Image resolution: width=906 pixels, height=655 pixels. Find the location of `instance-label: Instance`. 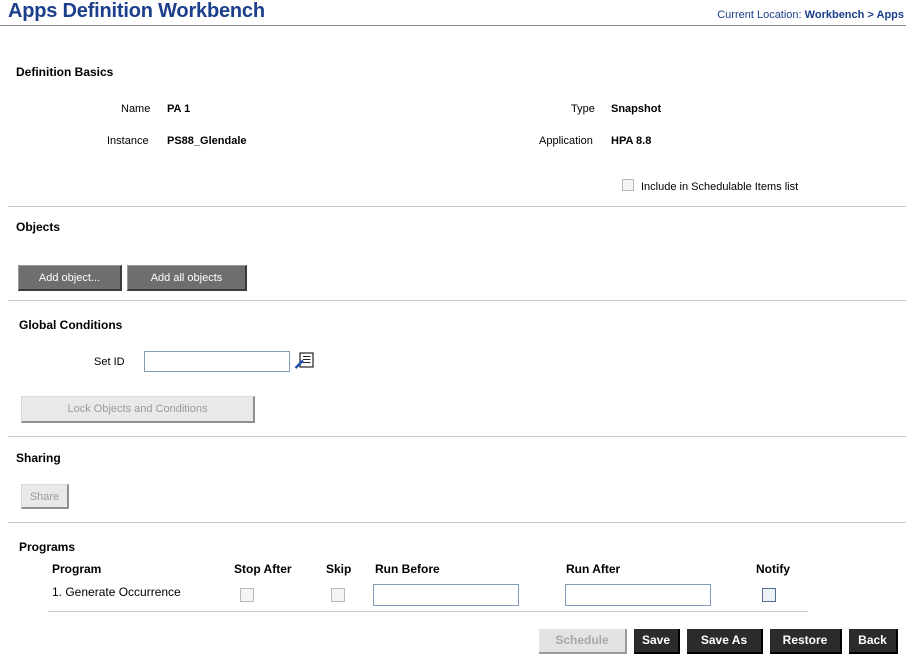

instance-label: Instance is located at coordinates (128, 141).